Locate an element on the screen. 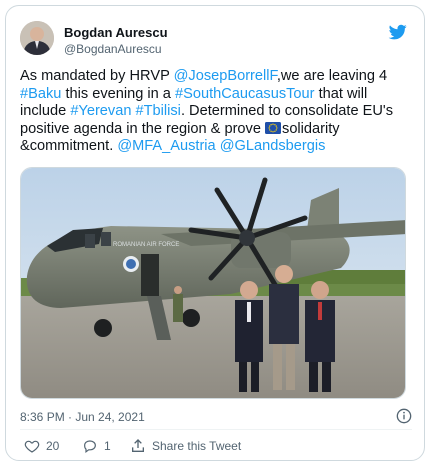 The height and width of the screenshot is (469, 435). tweet-text-segment: ,we are leaving 4 is located at coordinates (332, 76).